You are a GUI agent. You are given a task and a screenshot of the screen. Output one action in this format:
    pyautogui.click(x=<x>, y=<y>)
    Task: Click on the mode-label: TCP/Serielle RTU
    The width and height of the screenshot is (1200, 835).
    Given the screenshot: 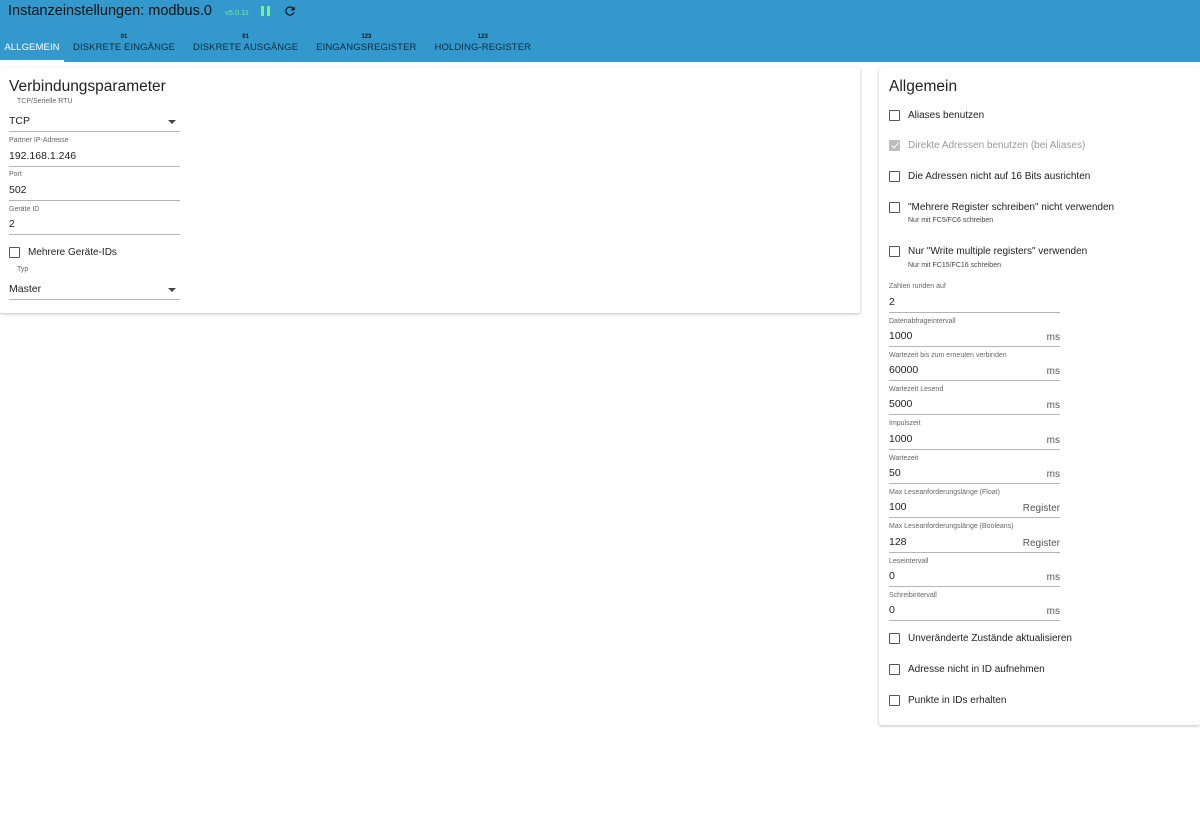 What is the action you would take?
    pyautogui.click(x=45, y=101)
    